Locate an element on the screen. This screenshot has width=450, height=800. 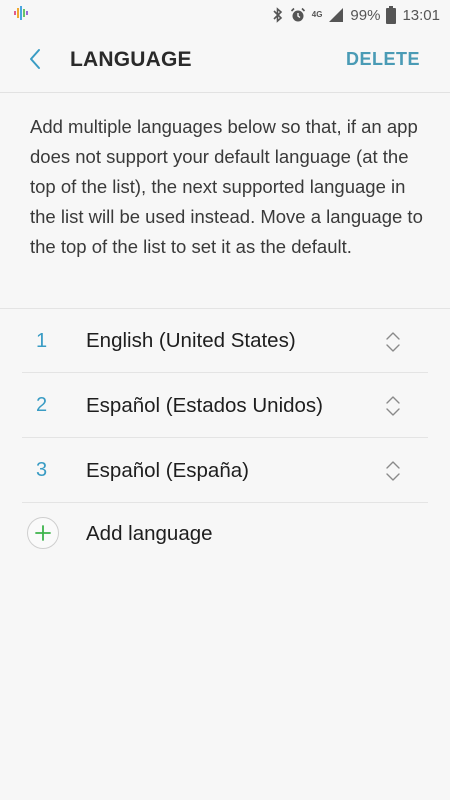
add-language-button: Add language is located at coordinates (225, 534).